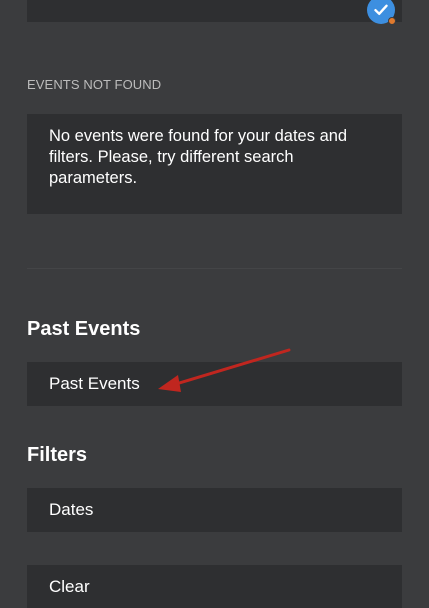  Describe the element at coordinates (94, 84) in the screenshot. I see `events-not-found-label: EVENTS NOT FOUND` at that location.